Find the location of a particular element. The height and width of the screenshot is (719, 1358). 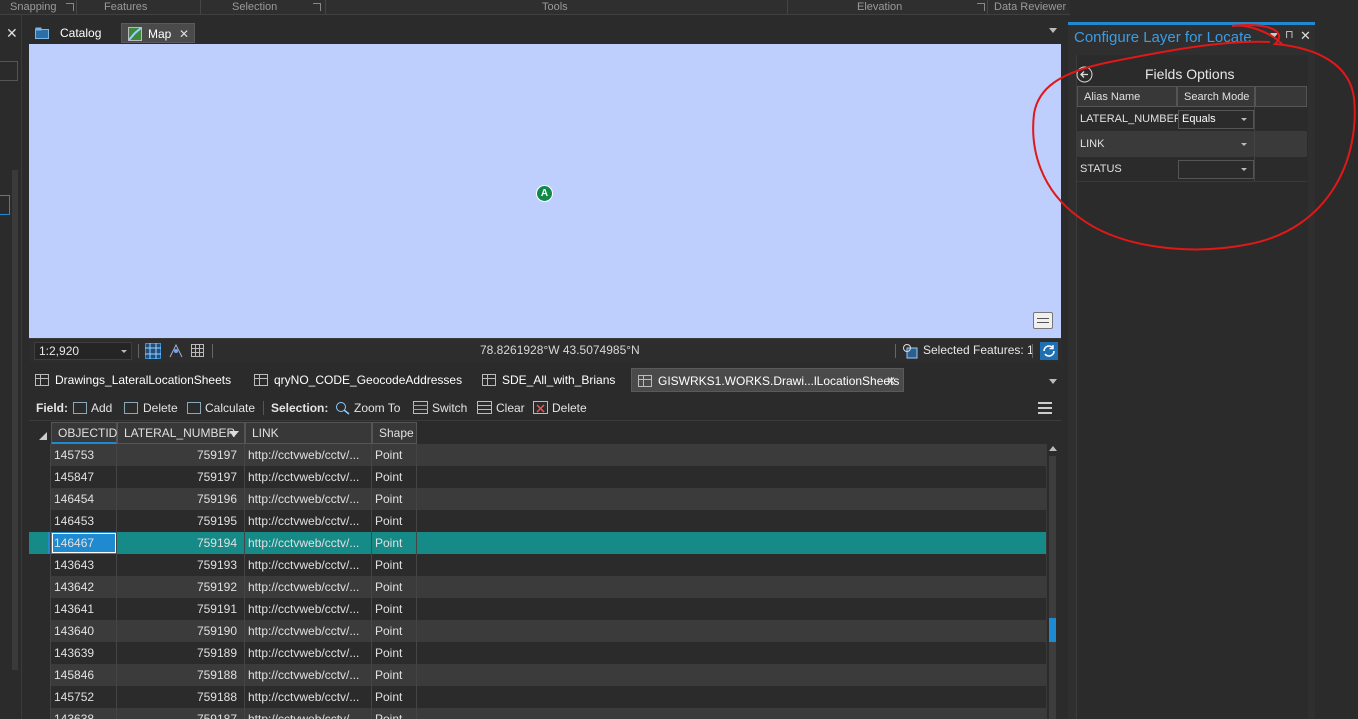

cell-lateral: 759189 is located at coordinates (181, 653).